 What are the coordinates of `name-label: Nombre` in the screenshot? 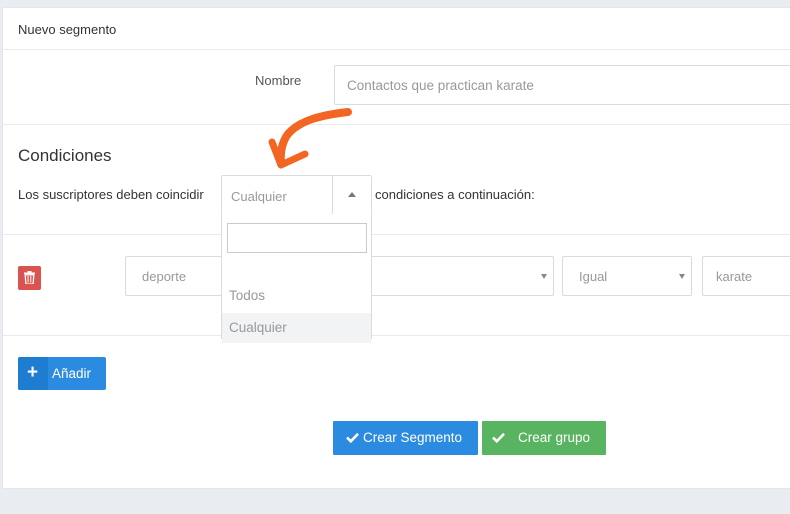 It's located at (278, 80).